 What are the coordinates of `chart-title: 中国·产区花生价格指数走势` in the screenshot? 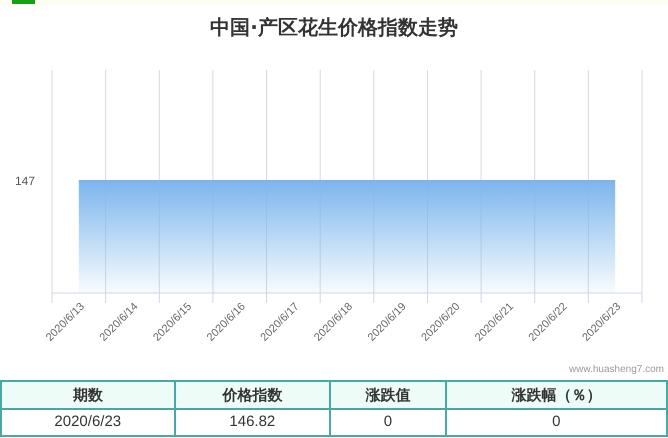 It's located at (334, 27).